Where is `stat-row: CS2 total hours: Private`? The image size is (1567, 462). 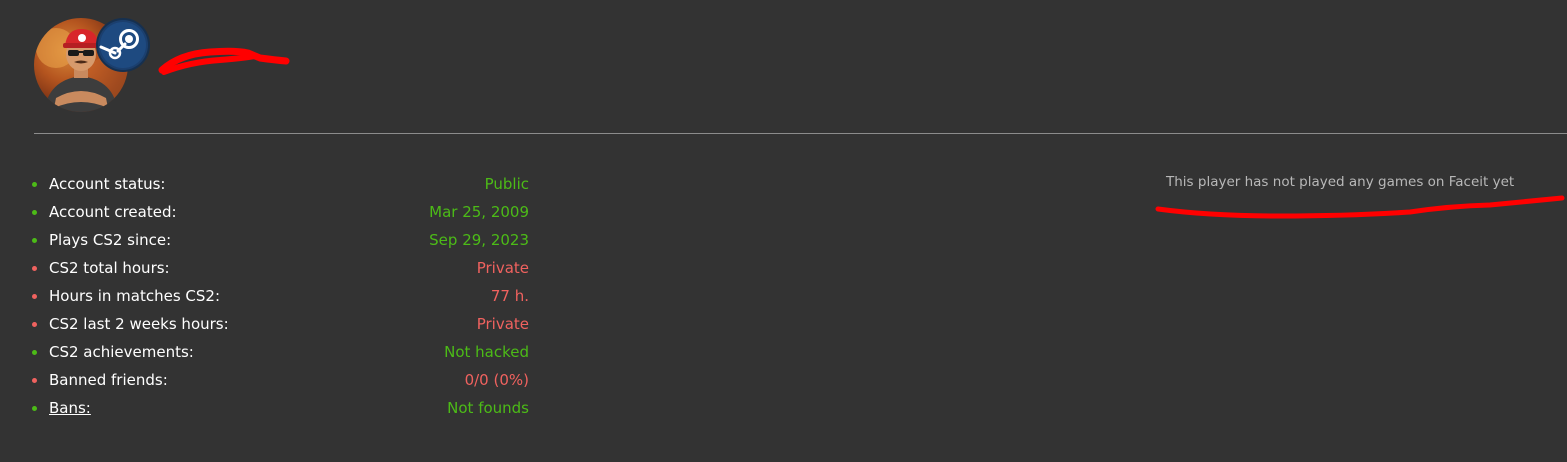 stat-row: CS2 total hours: Private is located at coordinates (282, 268).